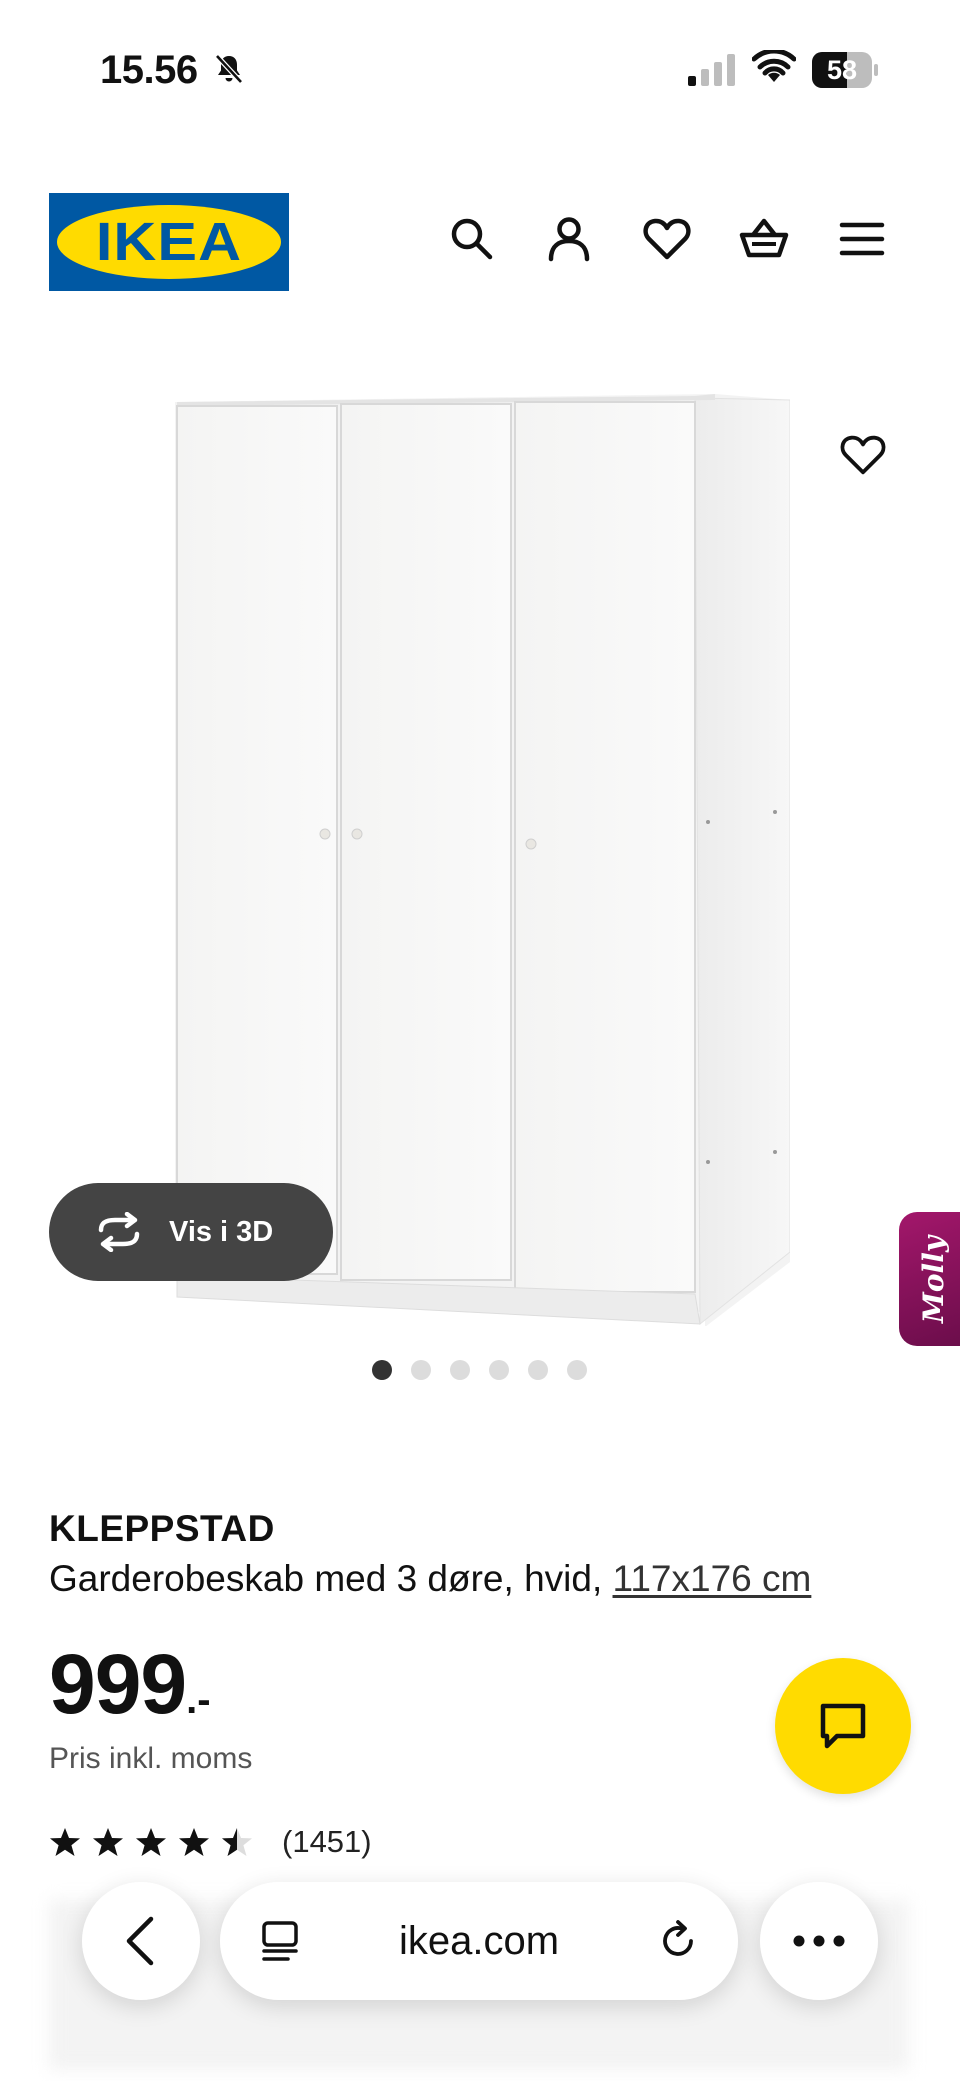  I want to click on molly-label: Molly, so click(934, 1279).